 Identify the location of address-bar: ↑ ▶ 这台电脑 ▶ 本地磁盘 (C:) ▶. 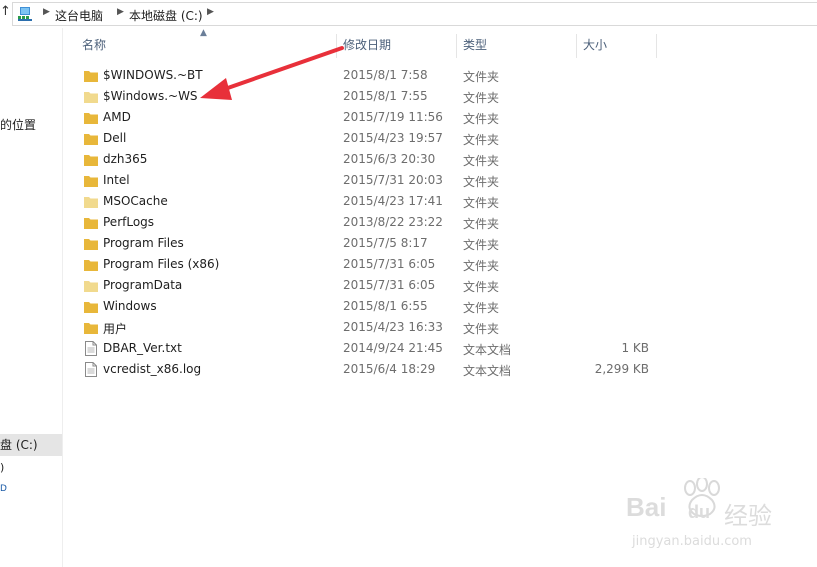
(408, 14).